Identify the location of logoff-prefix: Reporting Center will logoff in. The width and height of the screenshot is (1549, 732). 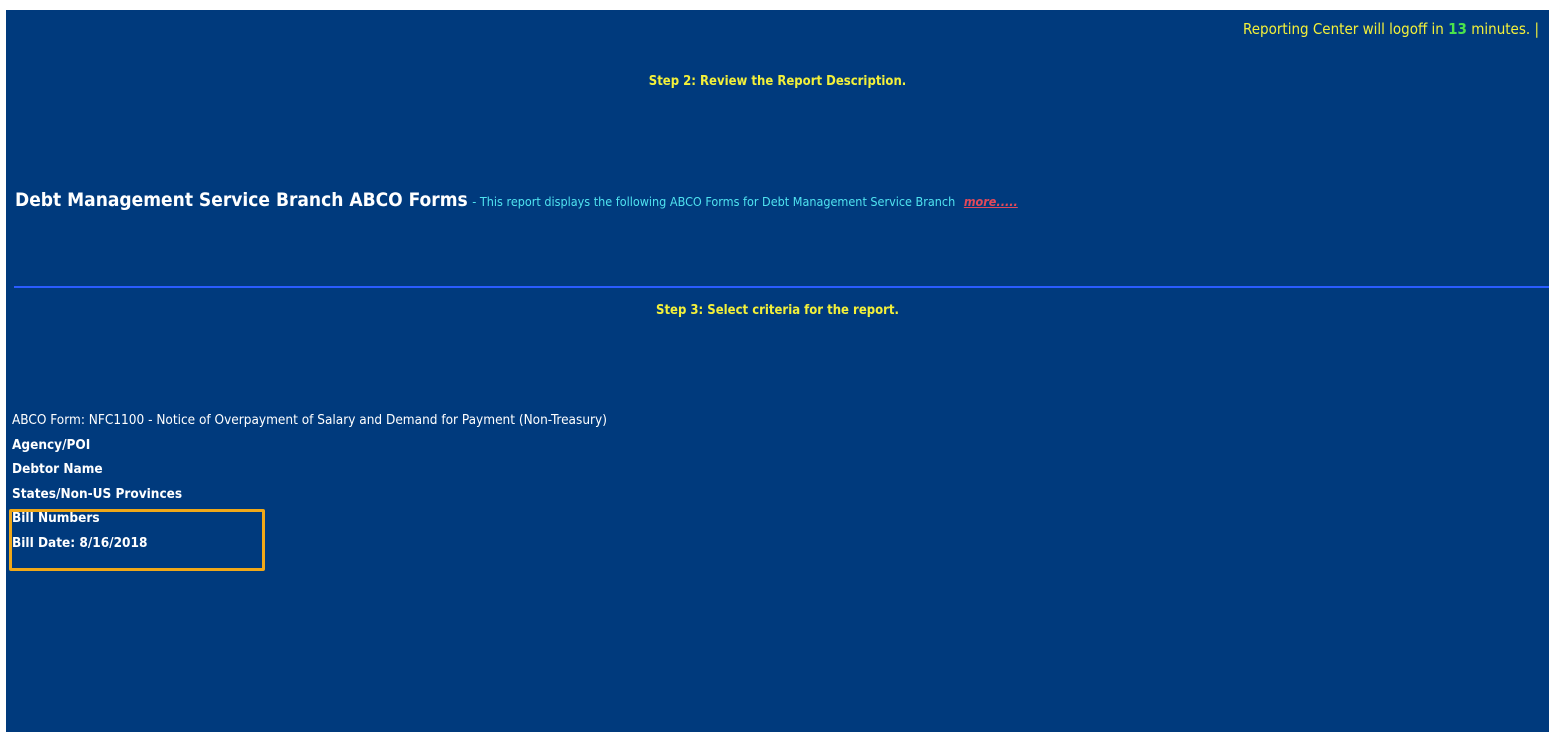
(1343, 29).